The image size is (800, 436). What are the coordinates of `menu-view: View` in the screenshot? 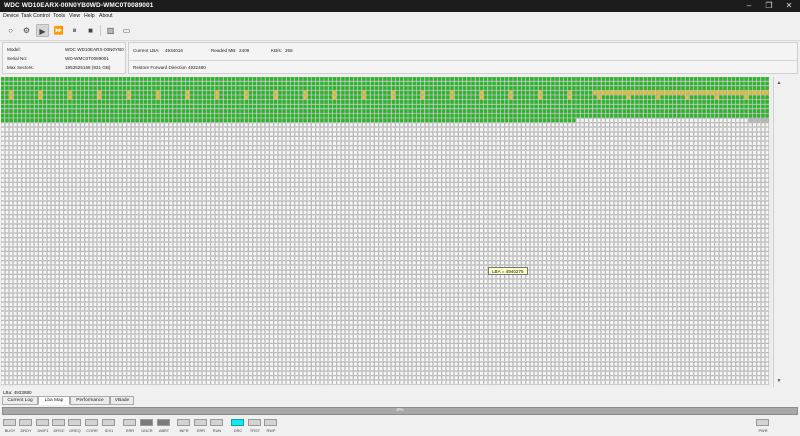 It's located at (74, 16).